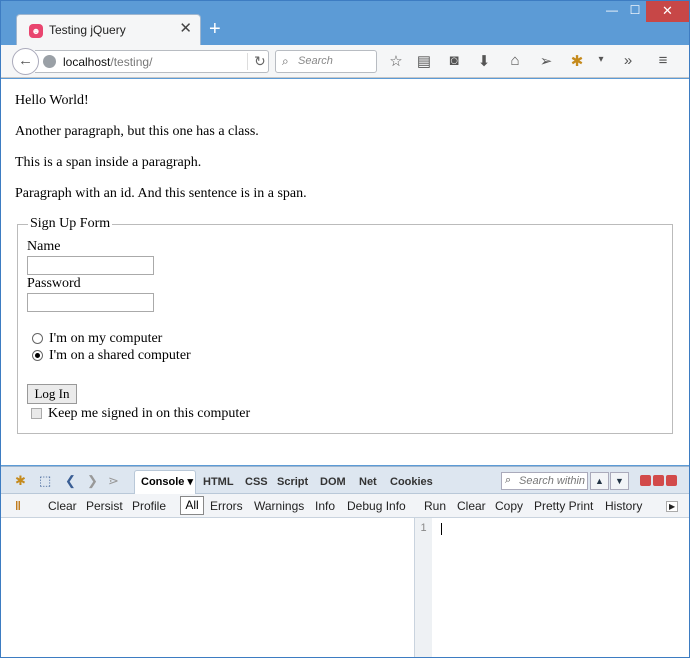 This screenshot has height=658, width=690. What do you see at coordinates (52, 394) in the screenshot?
I see `log-in-button: Log In` at bounding box center [52, 394].